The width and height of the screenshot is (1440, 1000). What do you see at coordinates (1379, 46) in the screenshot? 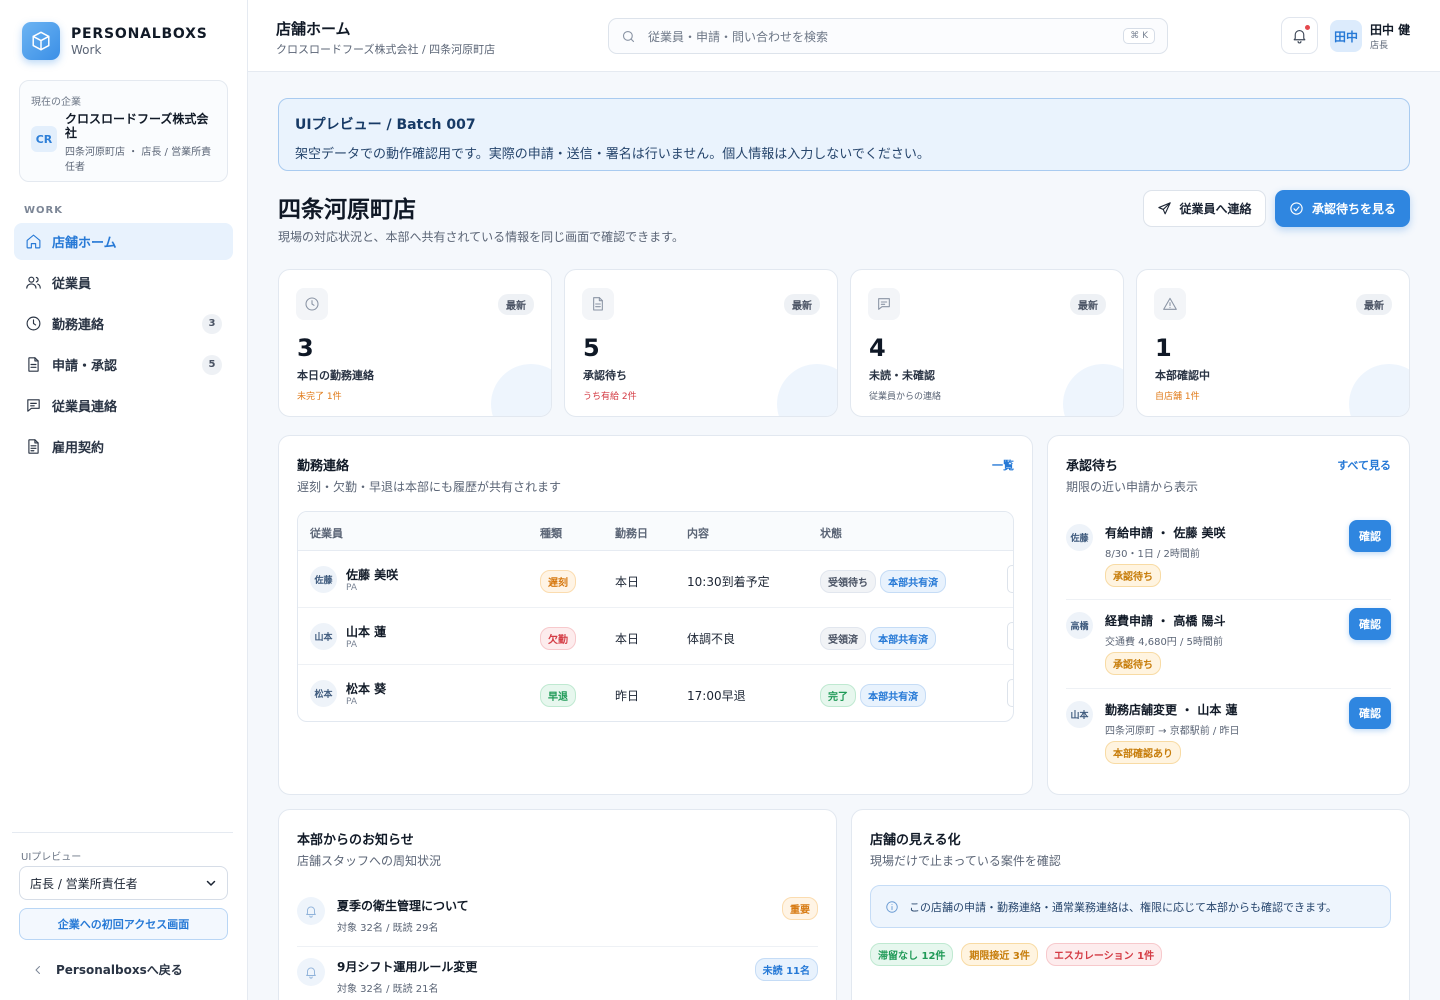
I see `user-role: 店長` at bounding box center [1379, 46].